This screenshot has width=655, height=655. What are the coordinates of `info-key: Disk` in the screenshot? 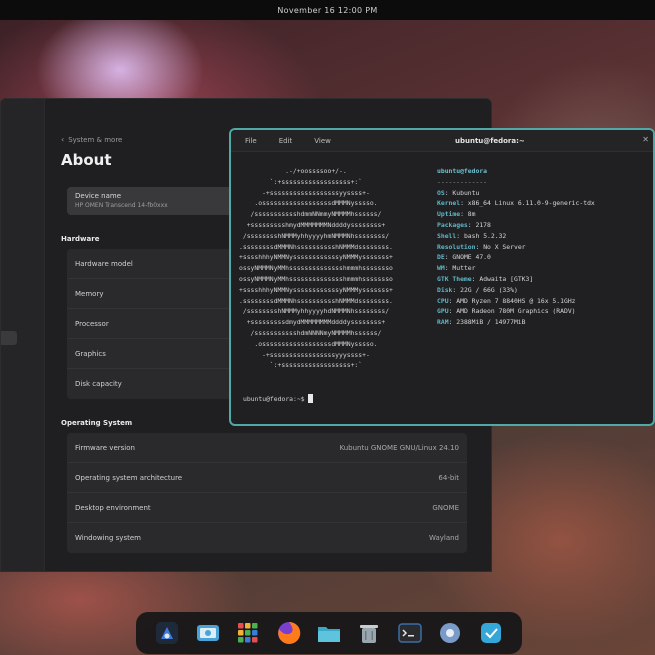 It's located at (445, 289).